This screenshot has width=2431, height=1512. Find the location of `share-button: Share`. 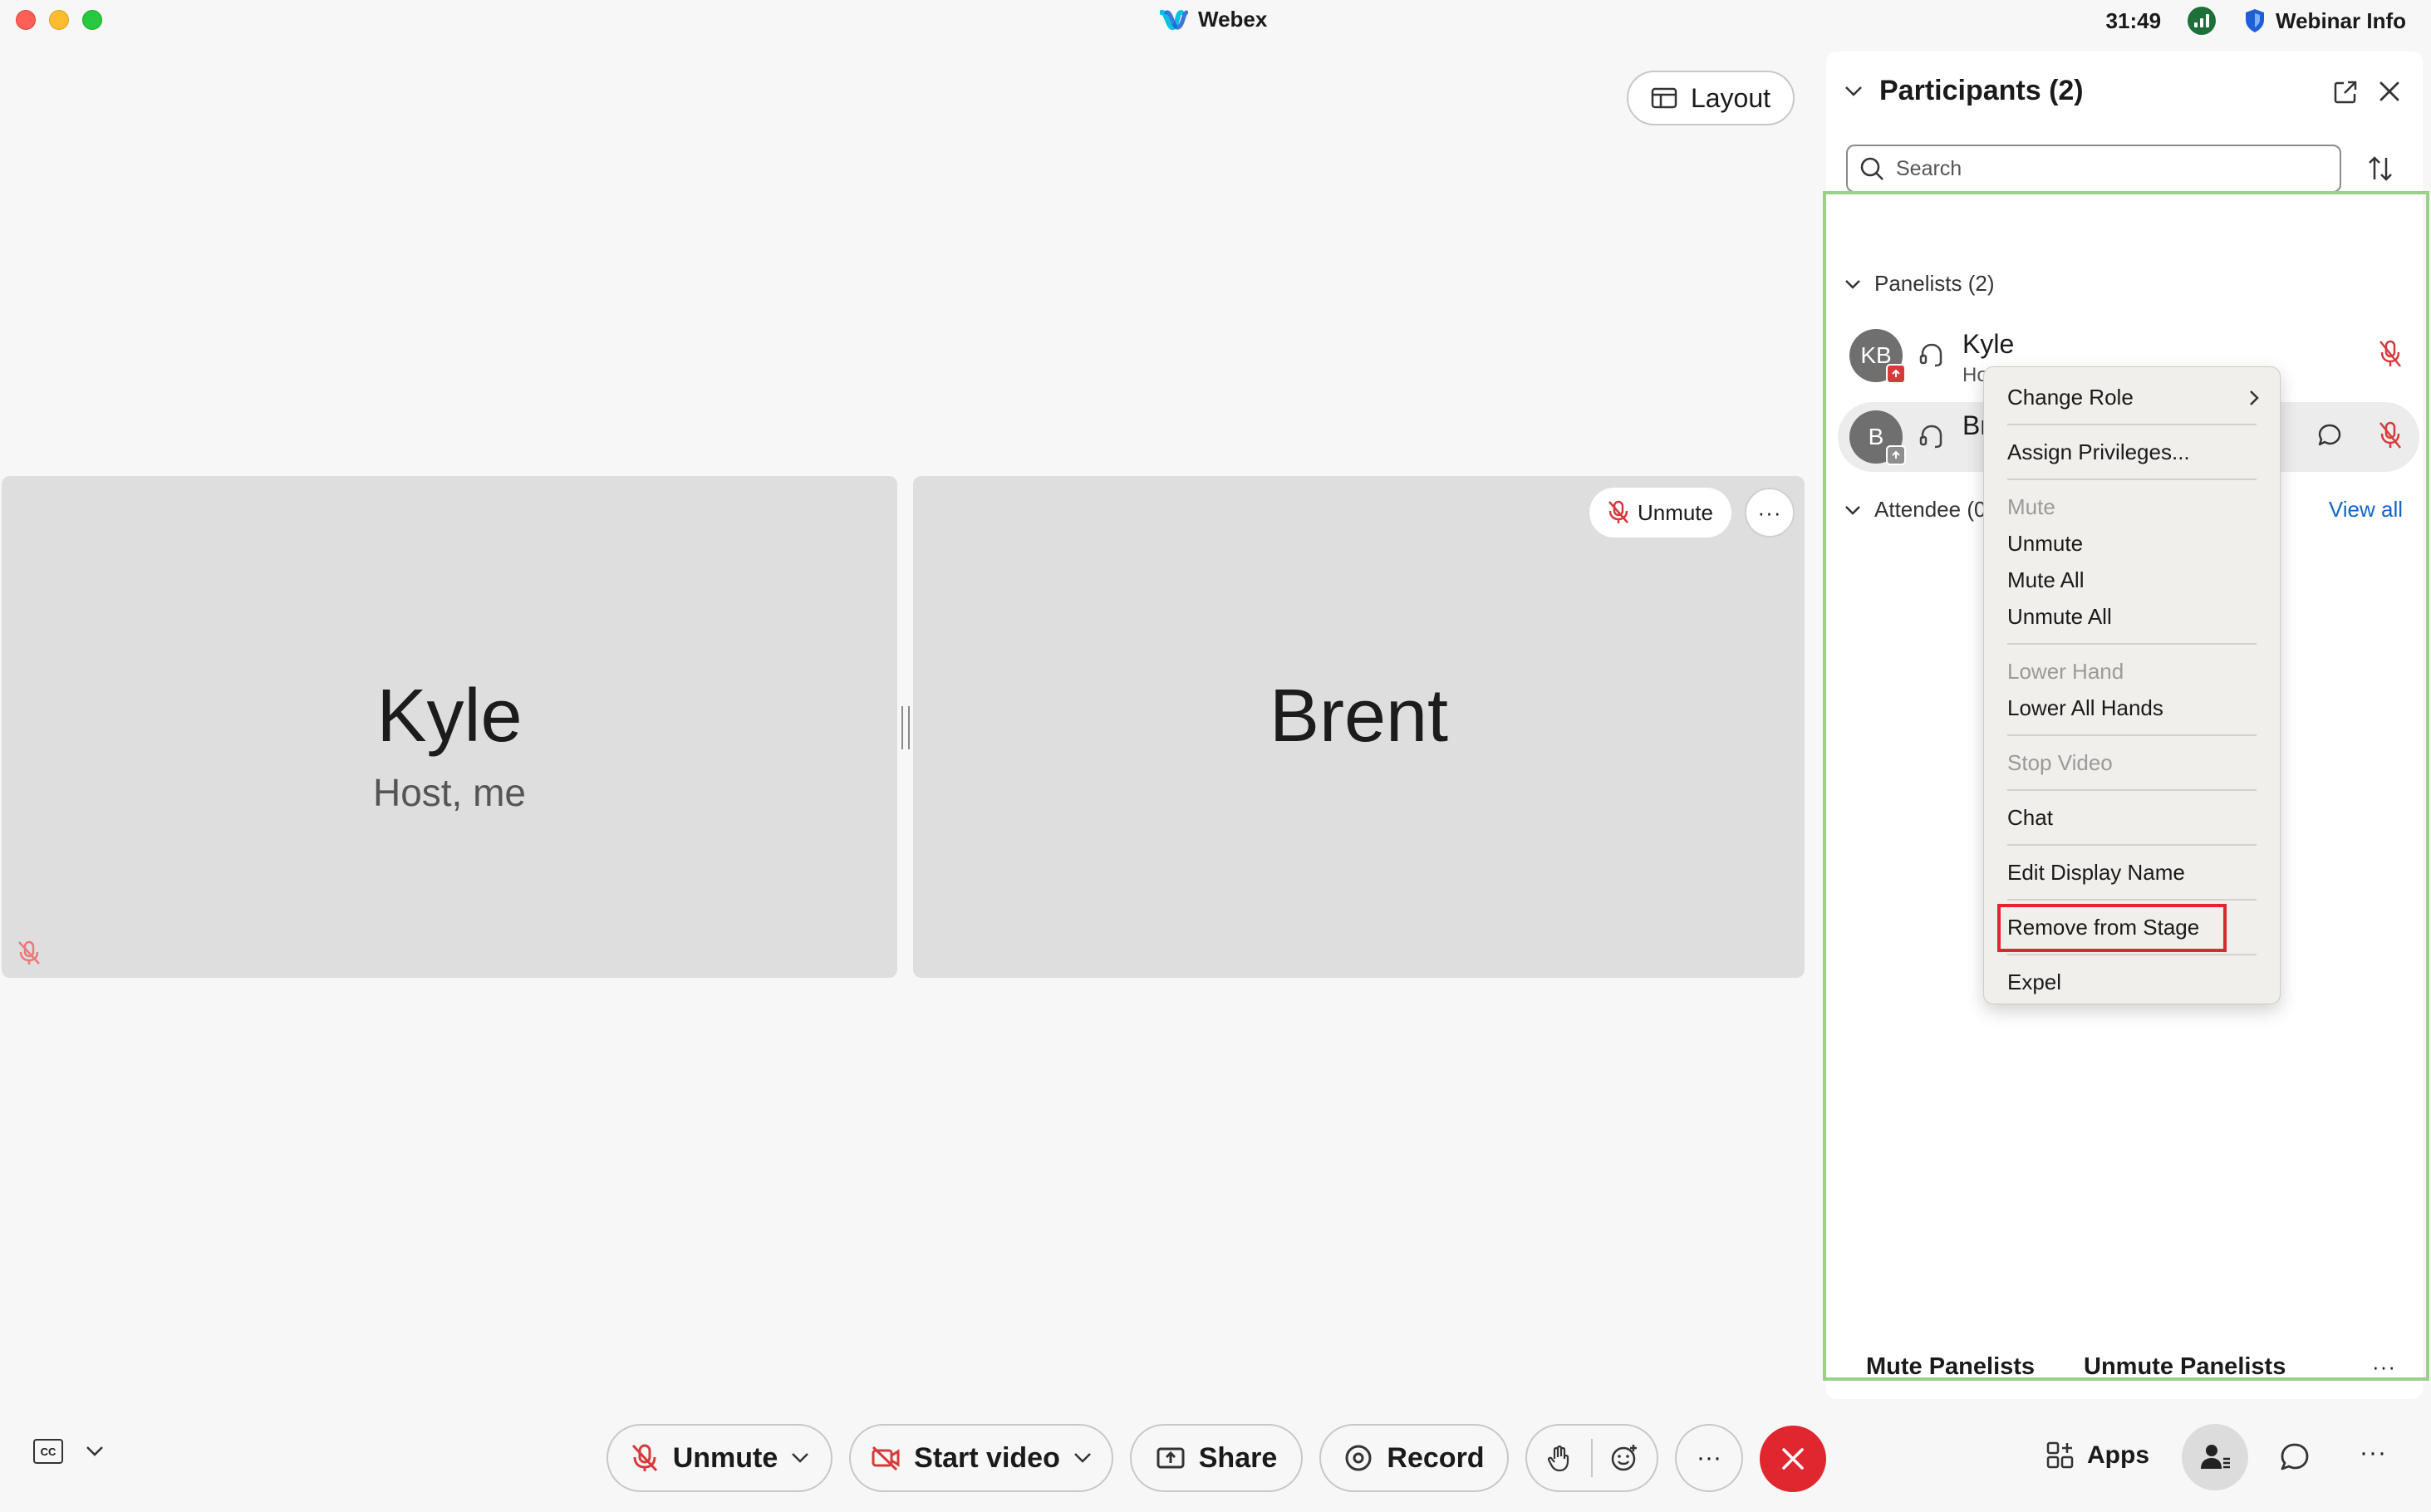

share-button: Share is located at coordinates (1216, 1458).